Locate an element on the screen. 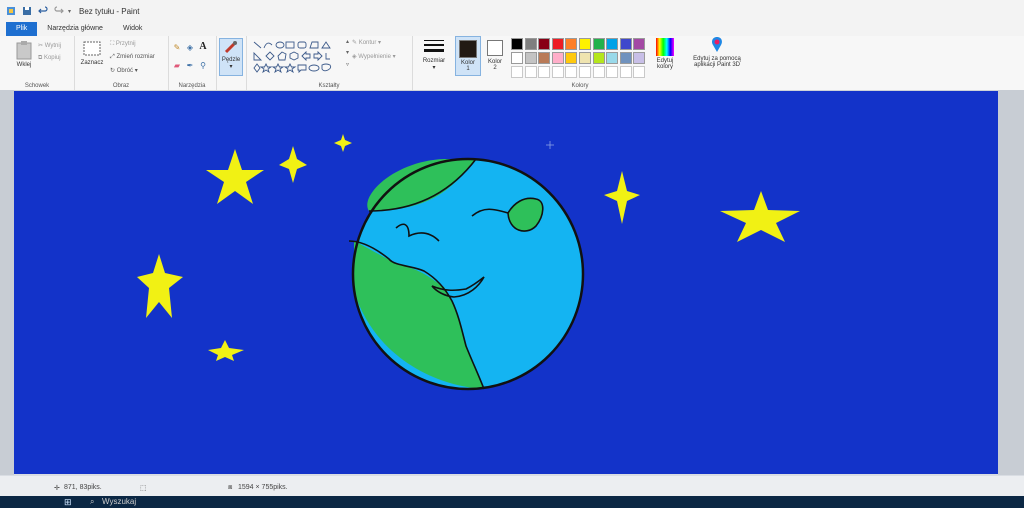 The image size is (1024, 508). text-tool-icon: A is located at coordinates (203, 46).